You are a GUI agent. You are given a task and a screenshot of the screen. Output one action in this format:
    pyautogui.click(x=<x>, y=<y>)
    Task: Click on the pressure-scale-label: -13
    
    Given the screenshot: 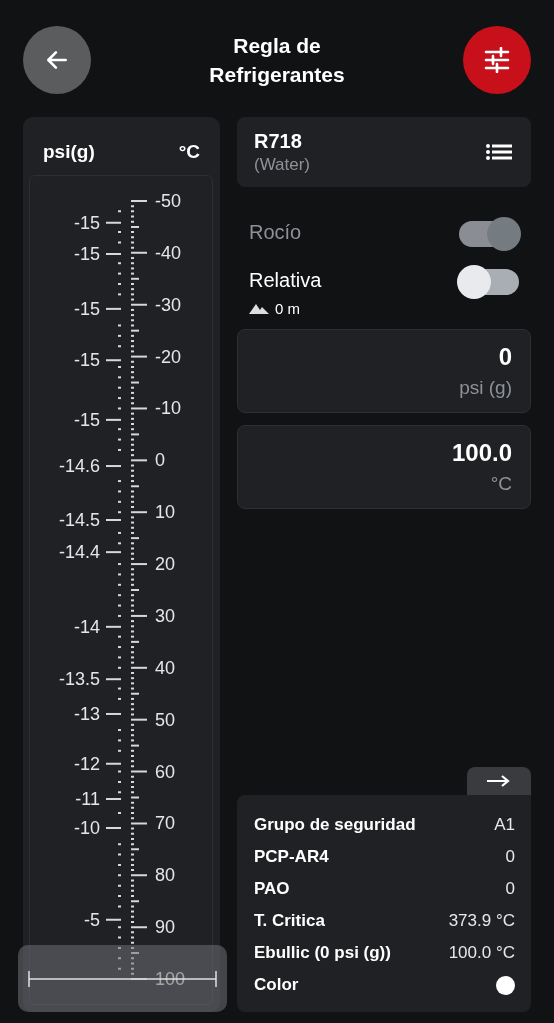 What is the action you would take?
    pyautogui.click(x=87, y=713)
    